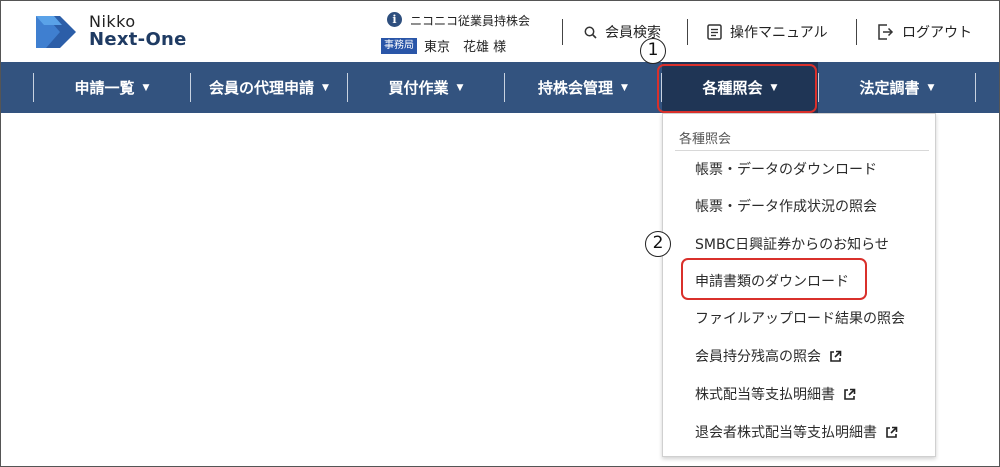 This screenshot has width=1000, height=467. I want to click on menu-item-label: ファイルアップロード結果の照会, so click(800, 319).